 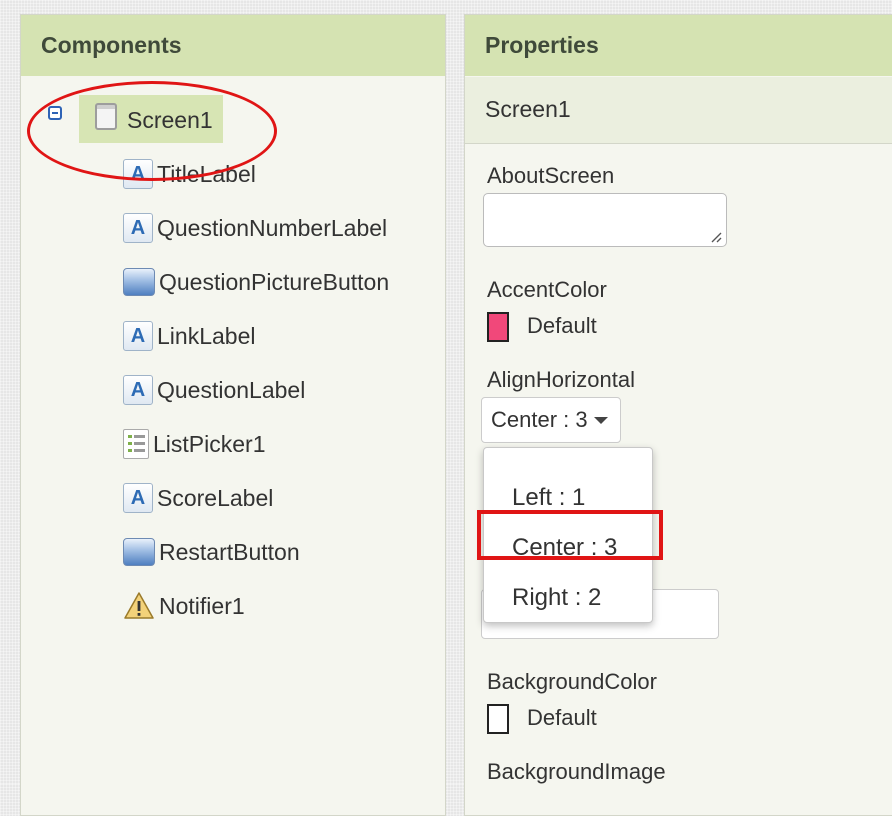 I want to click on tree-item-listpicker1: ListPicker1, so click(x=194, y=444).